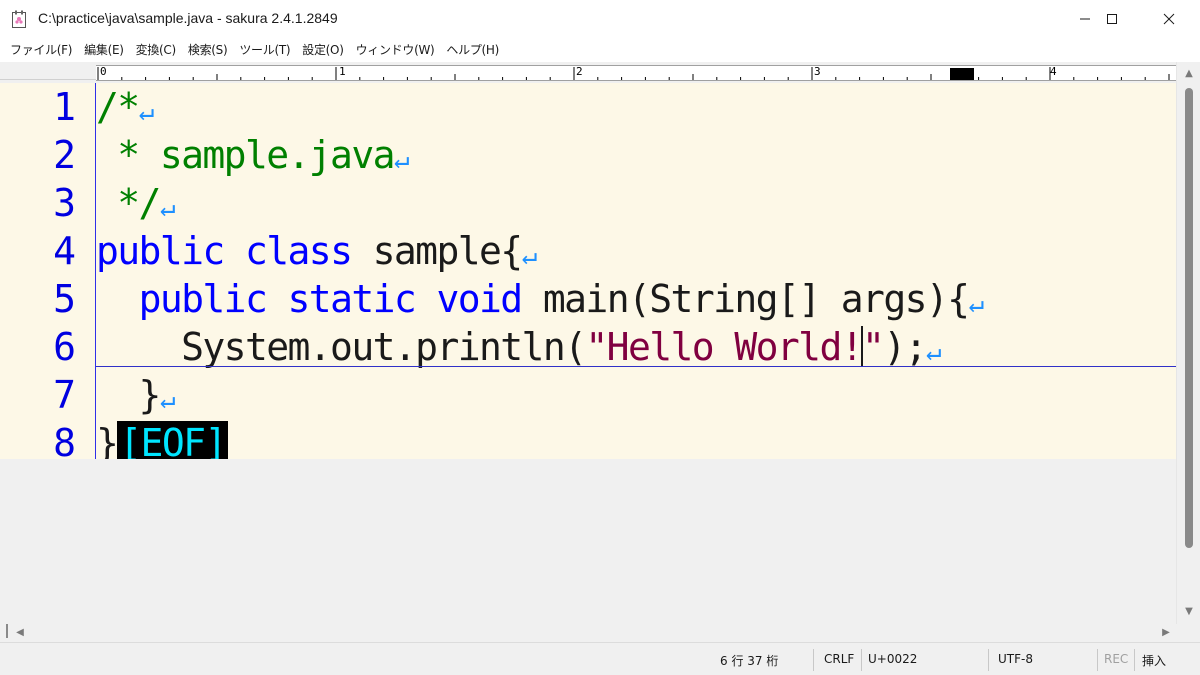 The width and height of the screenshot is (1200, 675). What do you see at coordinates (1188, 633) in the screenshot?
I see `size-grip` at bounding box center [1188, 633].